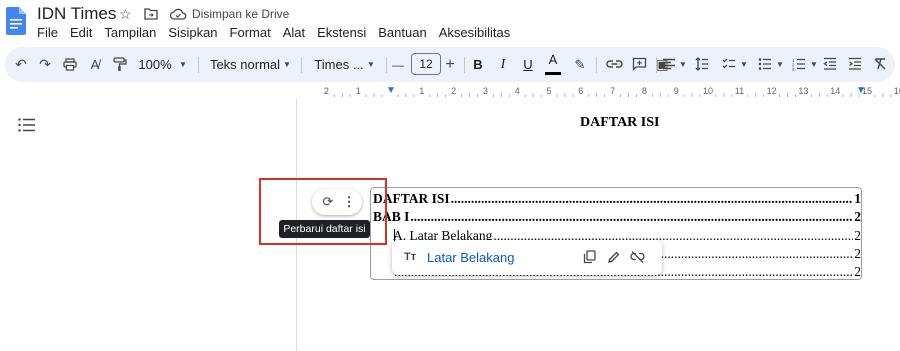  I want to click on numbered-list-icon: 1 2 3, so click(799, 64).